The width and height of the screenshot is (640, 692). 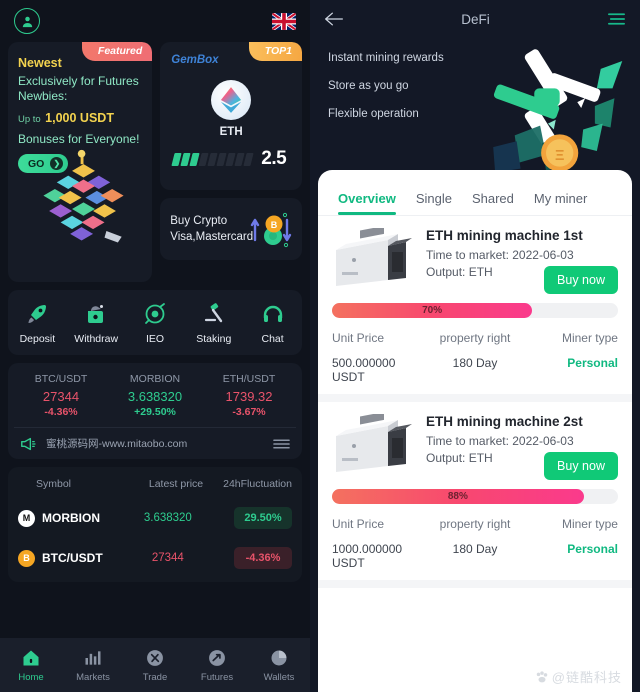 What do you see at coordinates (27, 21) in the screenshot?
I see `user-avatar-icon` at bounding box center [27, 21].